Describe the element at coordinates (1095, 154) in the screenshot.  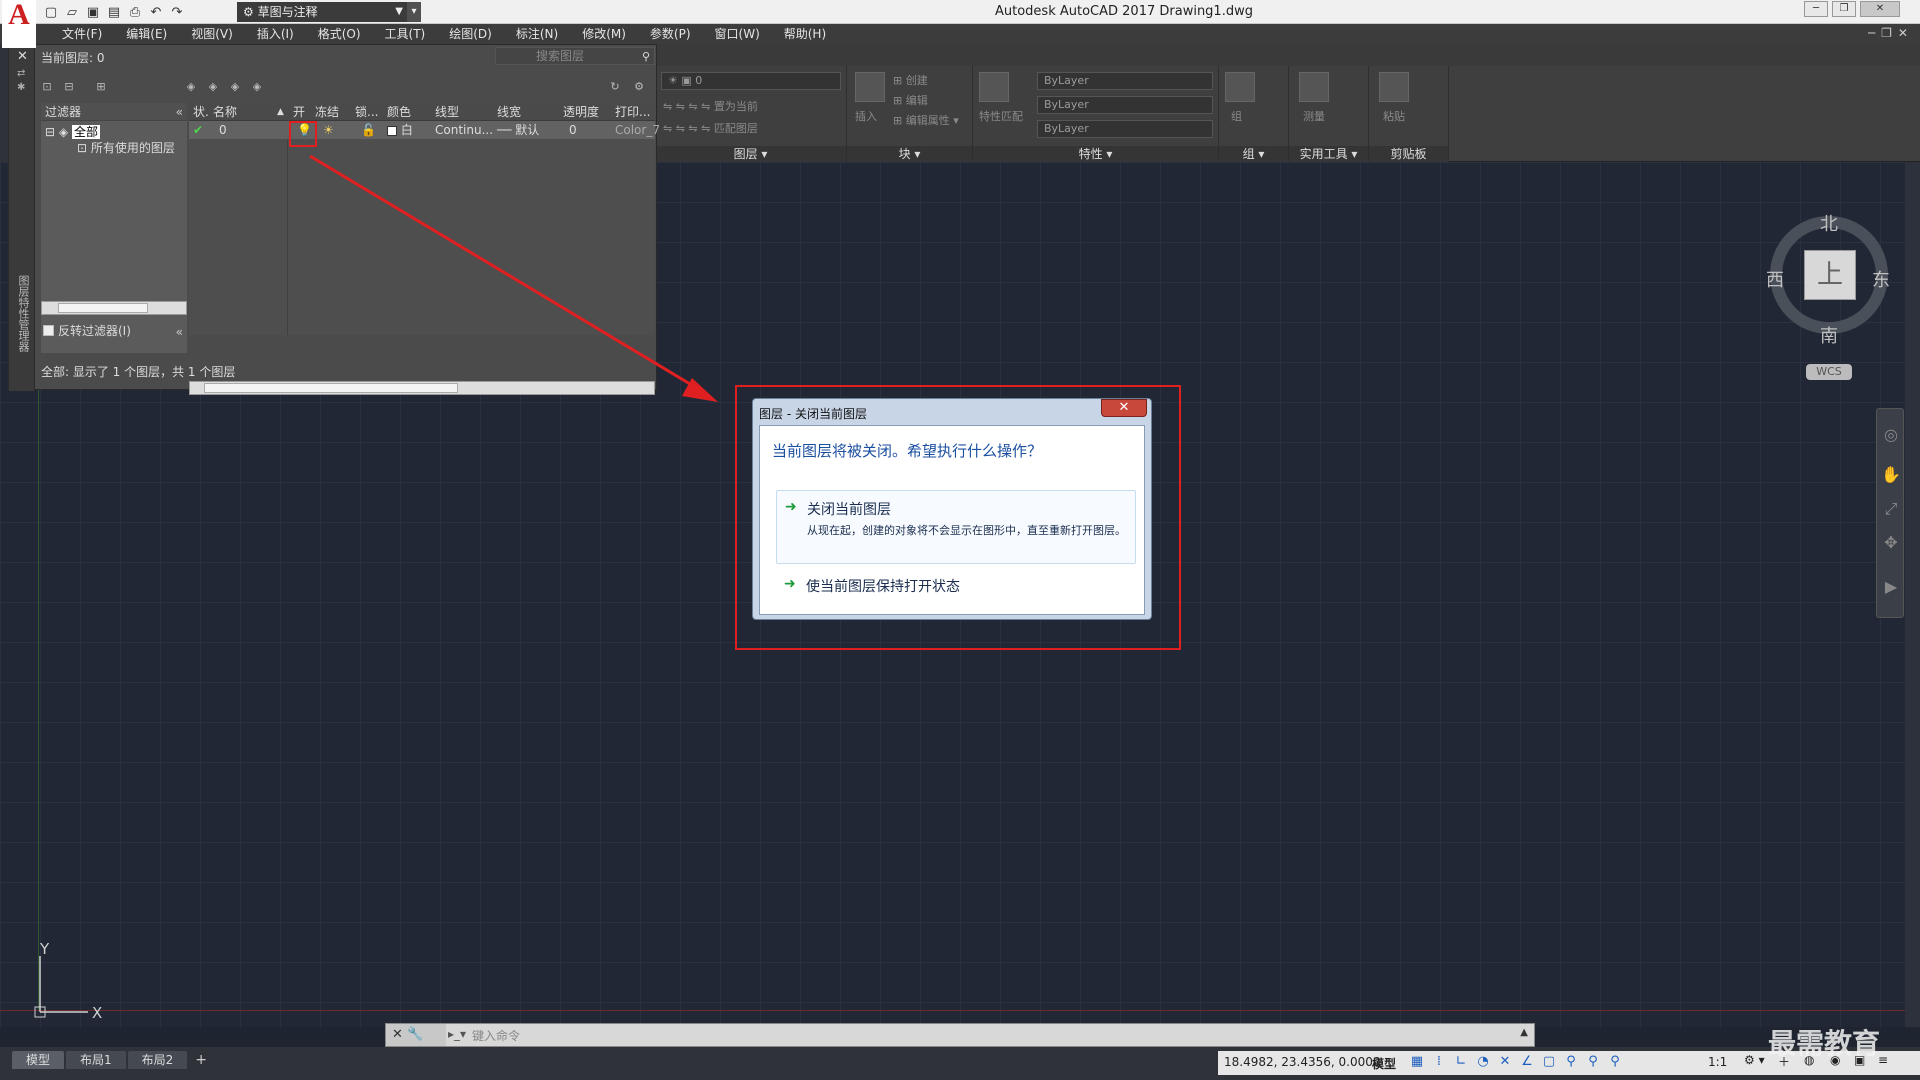
I see `ribbon-panel-title-properties: 特性 ▾` at that location.